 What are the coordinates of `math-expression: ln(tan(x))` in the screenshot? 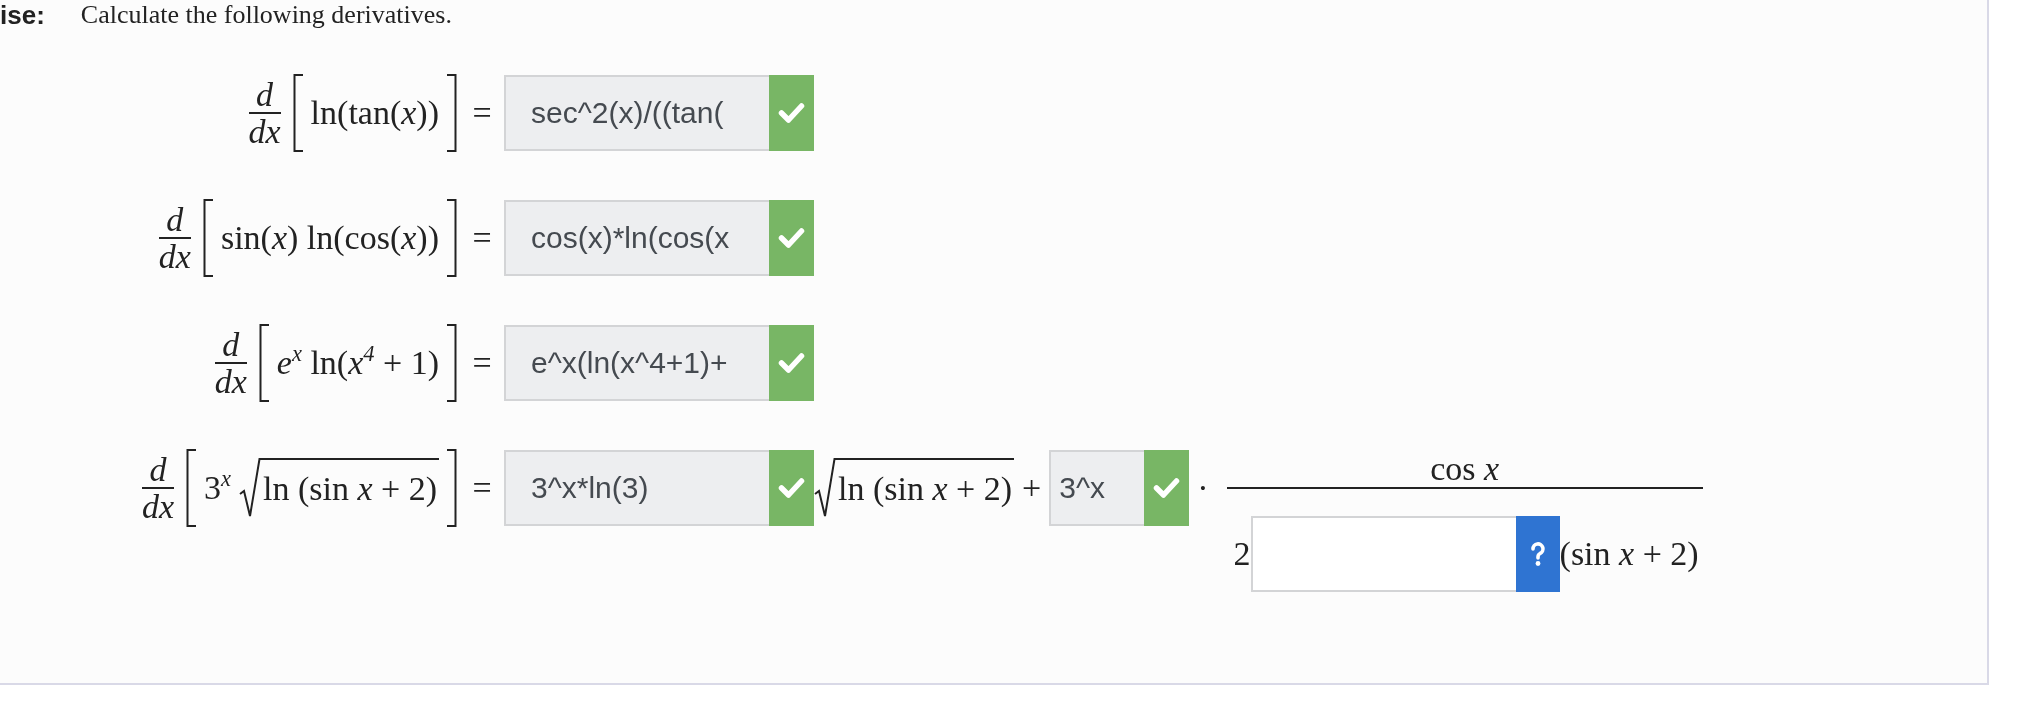 It's located at (374, 113).